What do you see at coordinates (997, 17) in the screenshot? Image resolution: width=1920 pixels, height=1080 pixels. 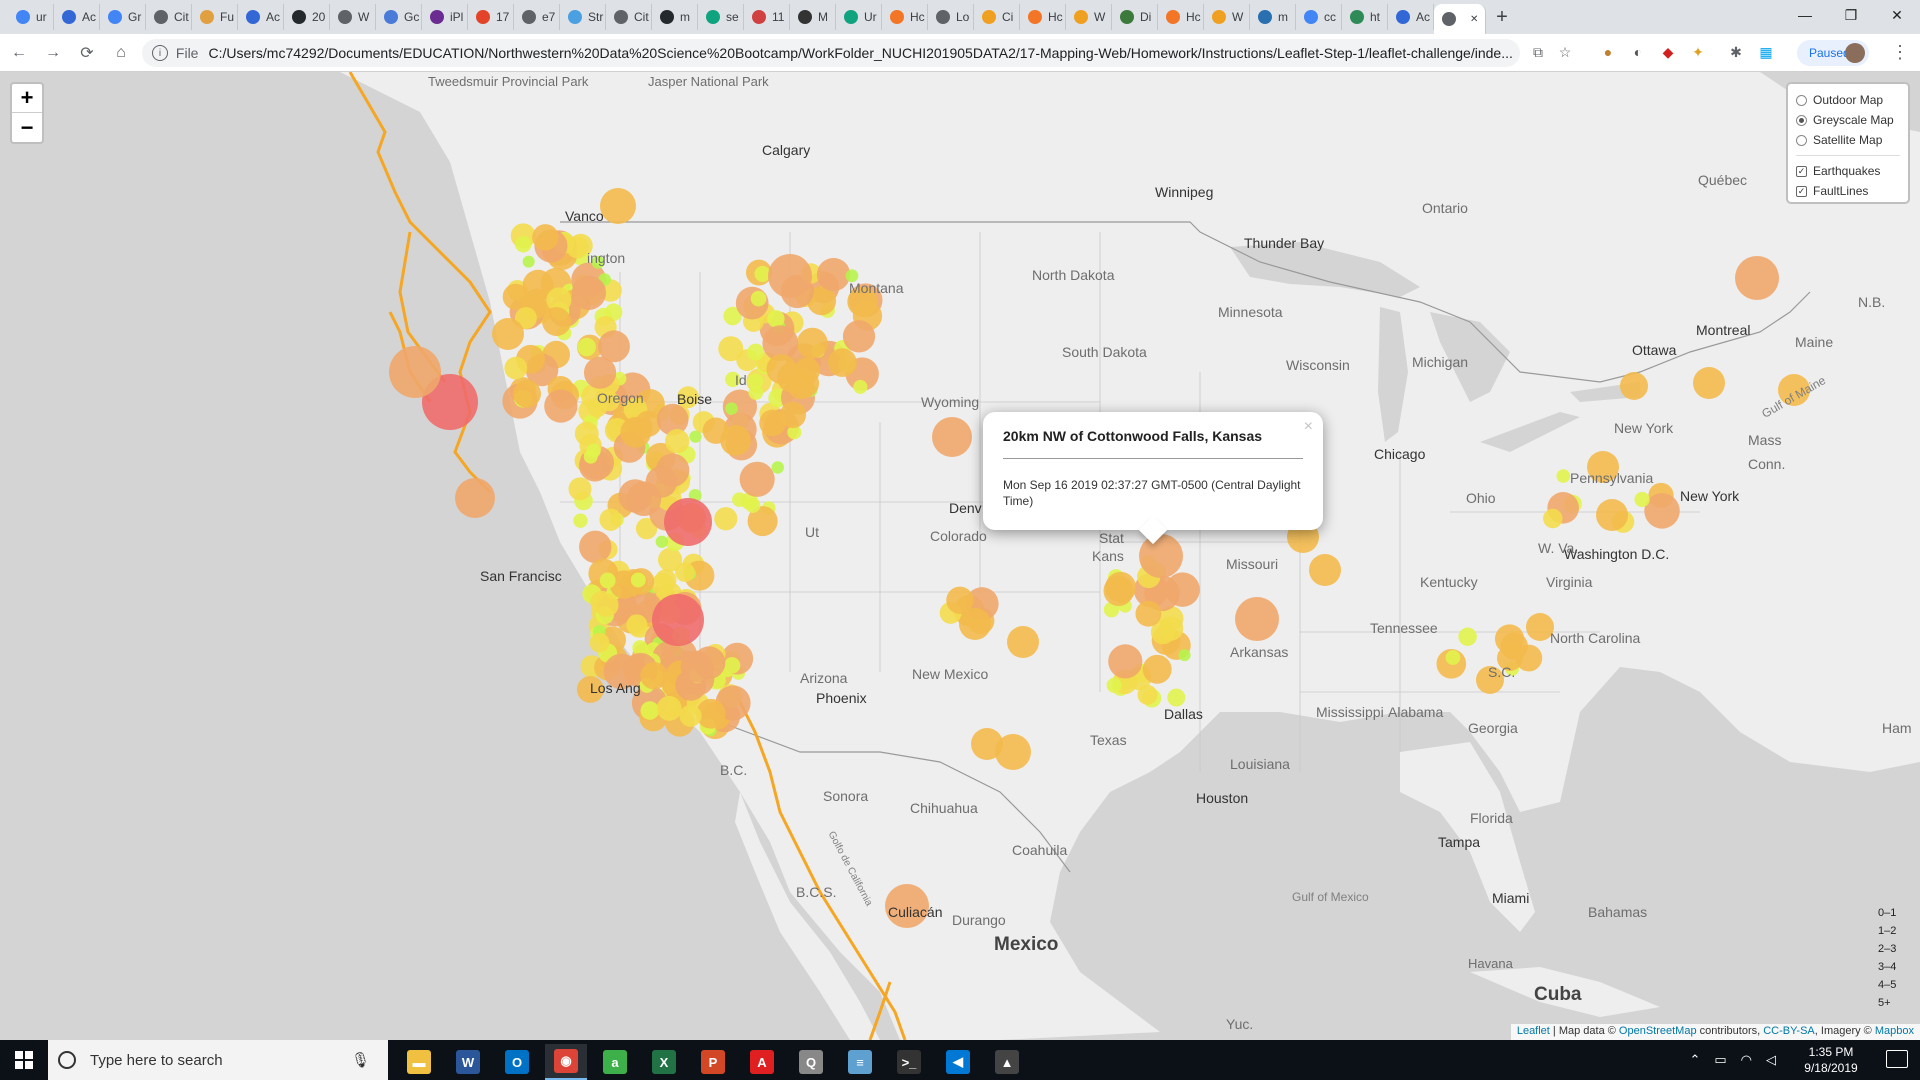 I see `browser-tab: Ci` at bounding box center [997, 17].